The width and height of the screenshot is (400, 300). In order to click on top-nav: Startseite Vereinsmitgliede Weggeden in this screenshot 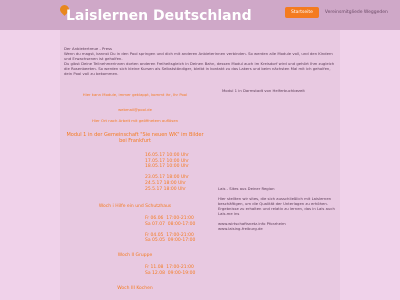, I will do `click(337, 12)`.